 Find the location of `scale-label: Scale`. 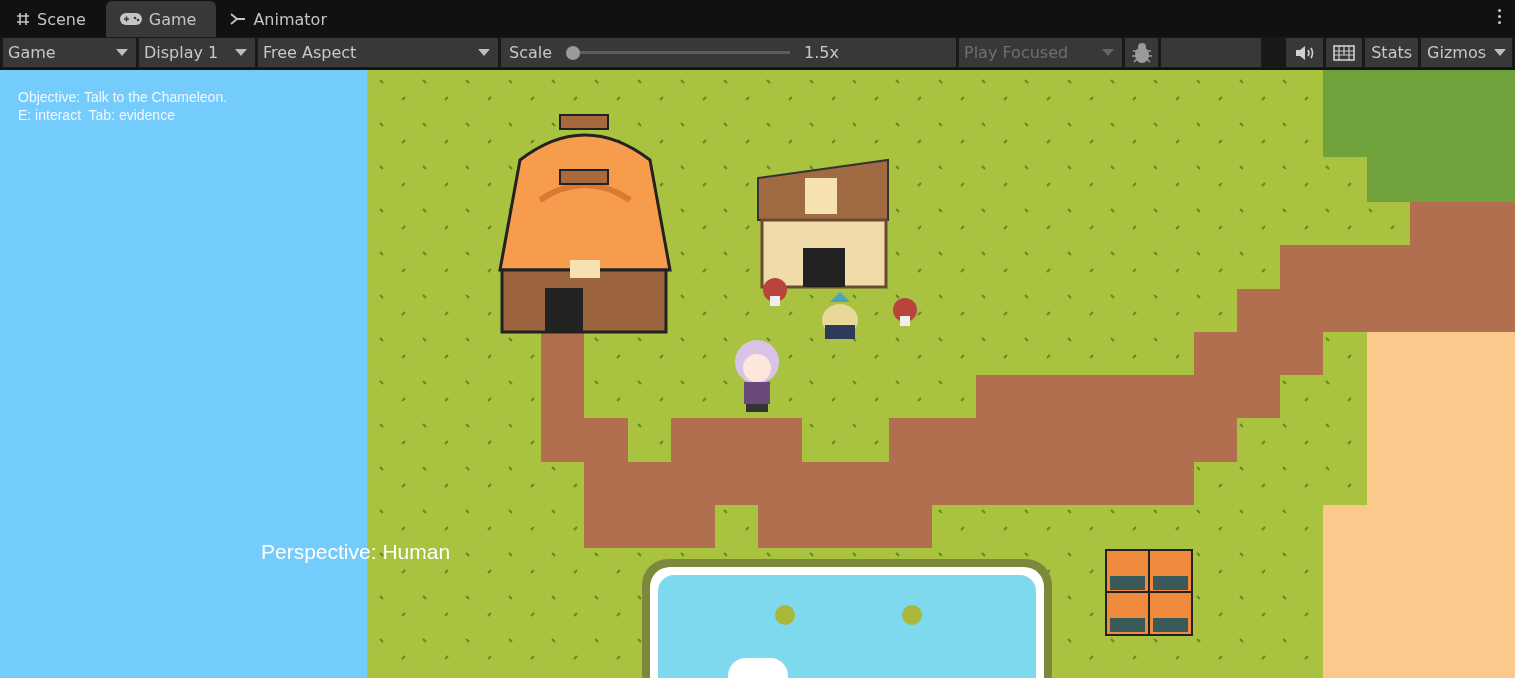

scale-label: Scale is located at coordinates (531, 52).